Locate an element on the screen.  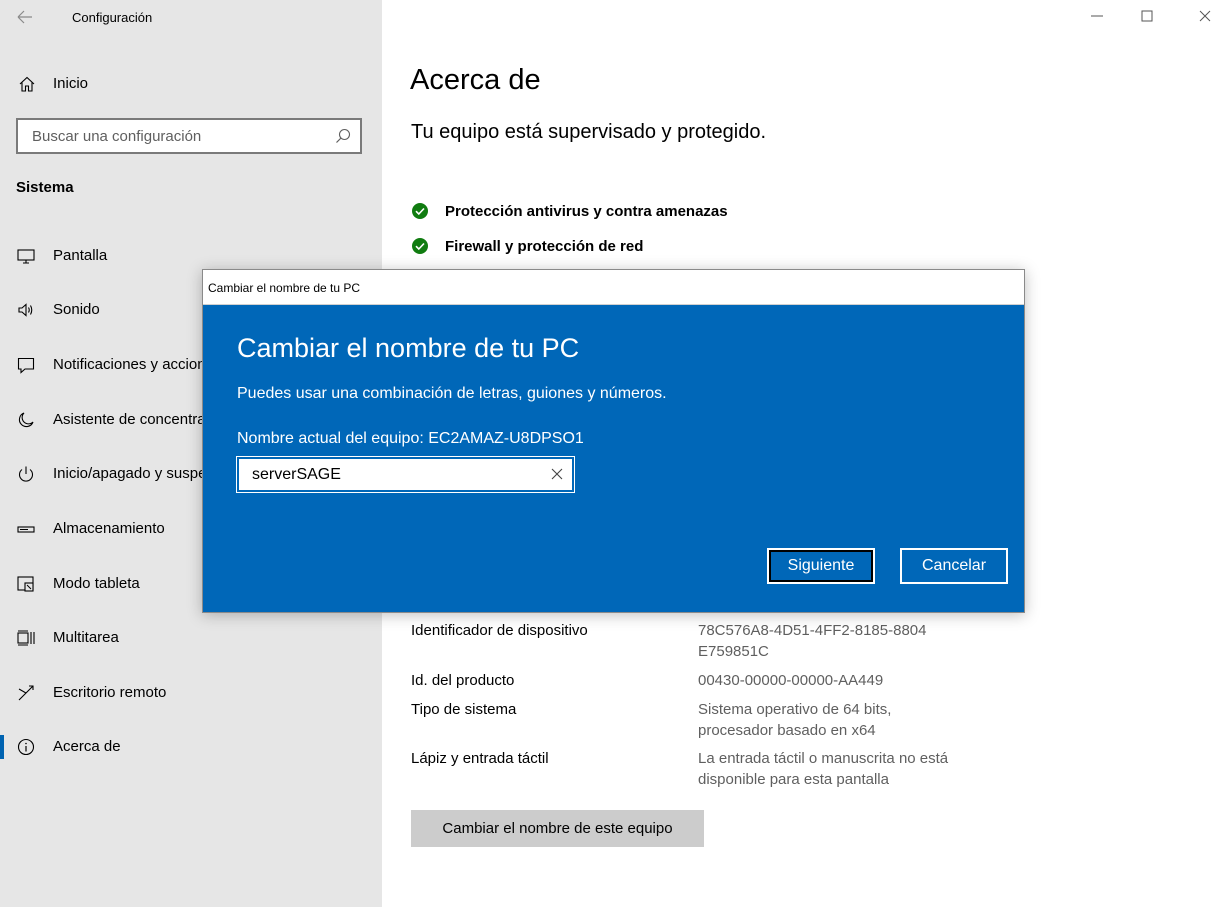
sidebar-item-label: Escritorio remoto is located at coordinates (110, 692).